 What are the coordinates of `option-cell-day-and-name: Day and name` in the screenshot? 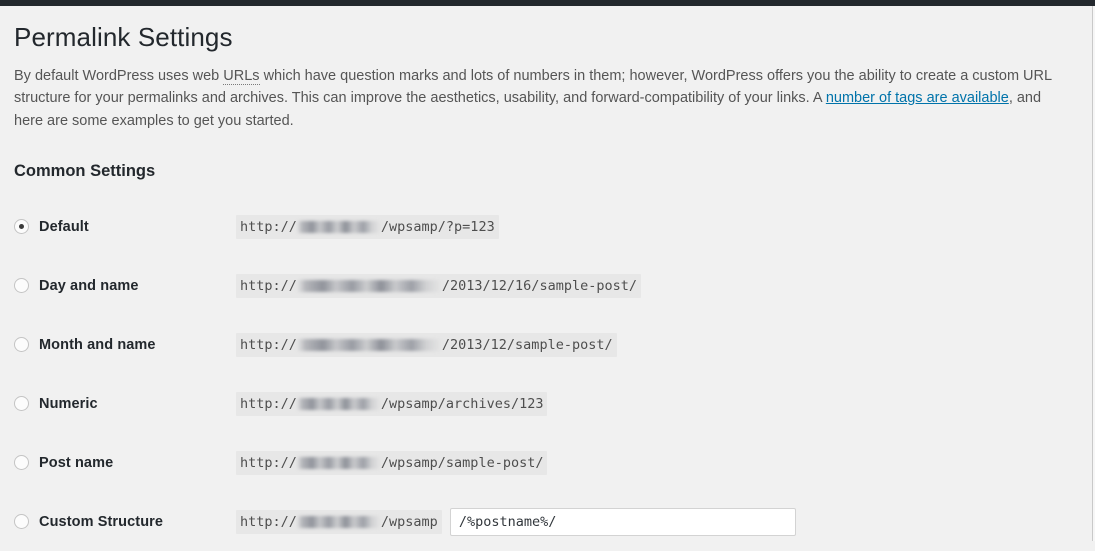 It's located at (125, 285).